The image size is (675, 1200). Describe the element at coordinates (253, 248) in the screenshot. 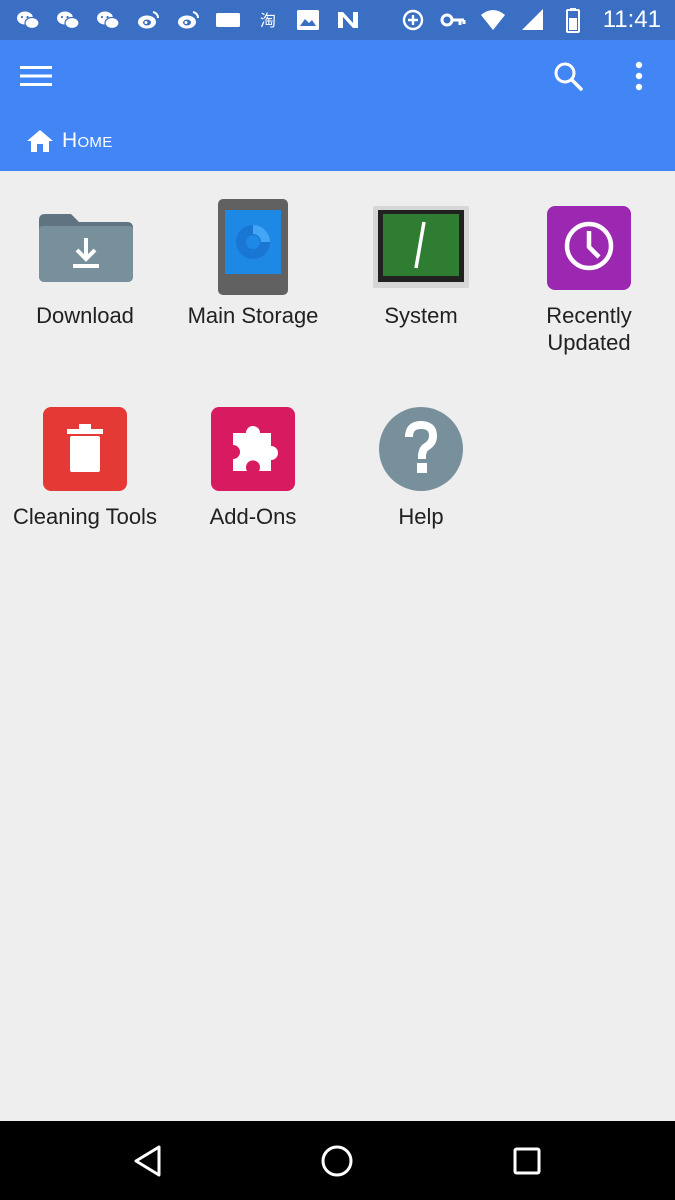

I see `storage-icon` at that location.